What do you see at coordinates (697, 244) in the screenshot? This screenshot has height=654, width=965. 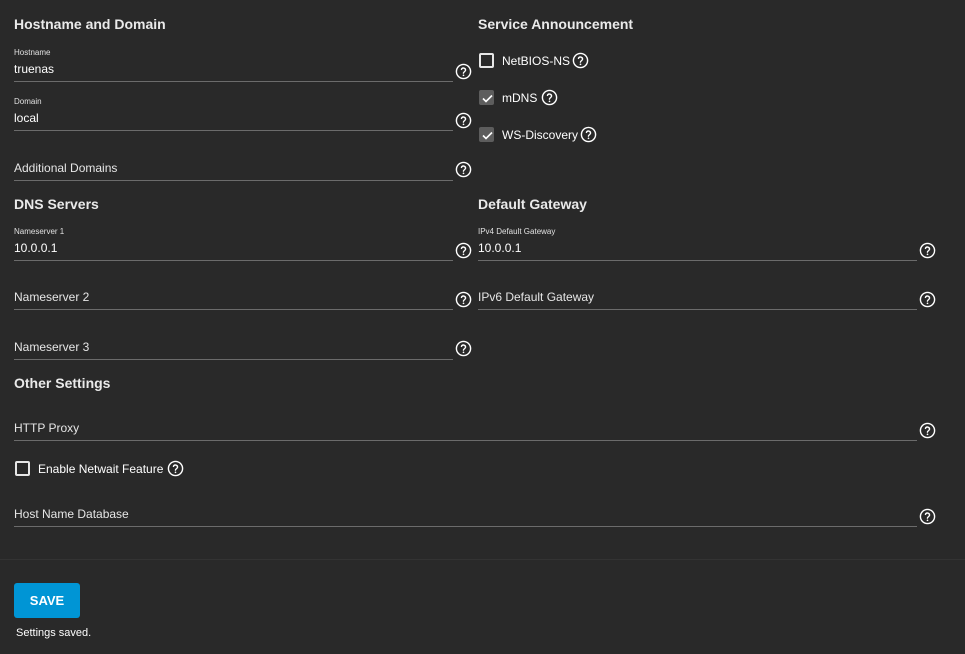 I see `ipv4-gateway-field: IPv4 Default Gateway 10.0.0.1` at bounding box center [697, 244].